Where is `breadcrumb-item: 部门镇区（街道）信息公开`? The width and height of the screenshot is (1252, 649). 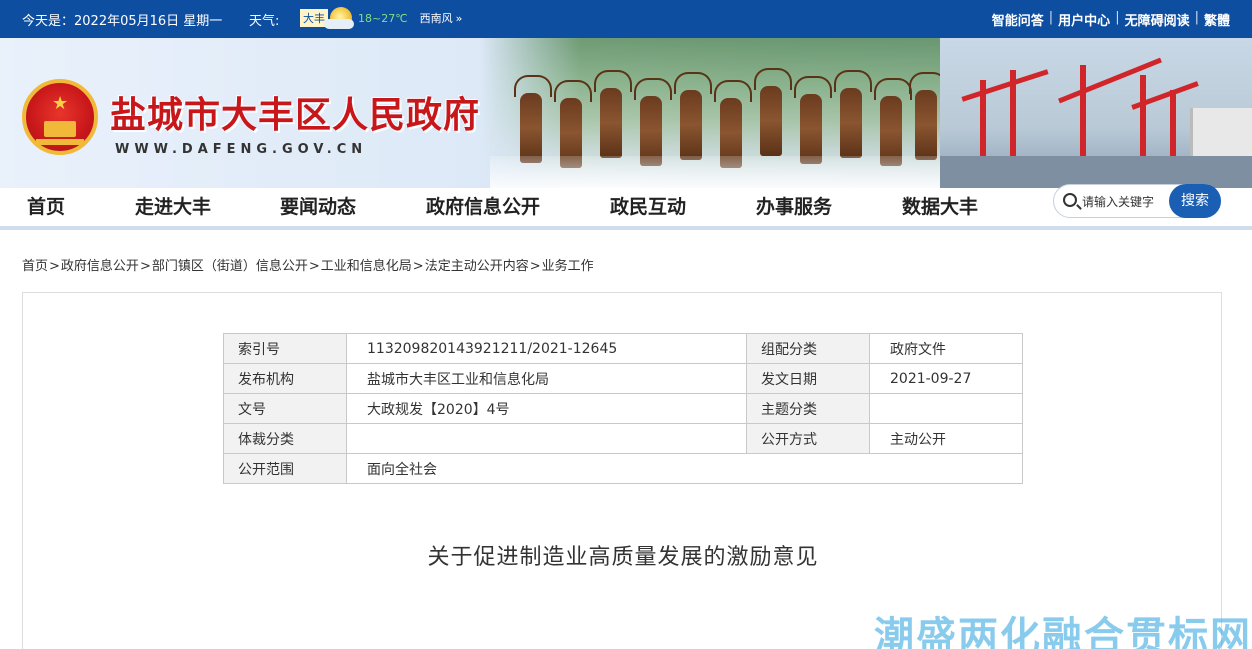 breadcrumb-item: 部门镇区（街道）信息公开 is located at coordinates (230, 266).